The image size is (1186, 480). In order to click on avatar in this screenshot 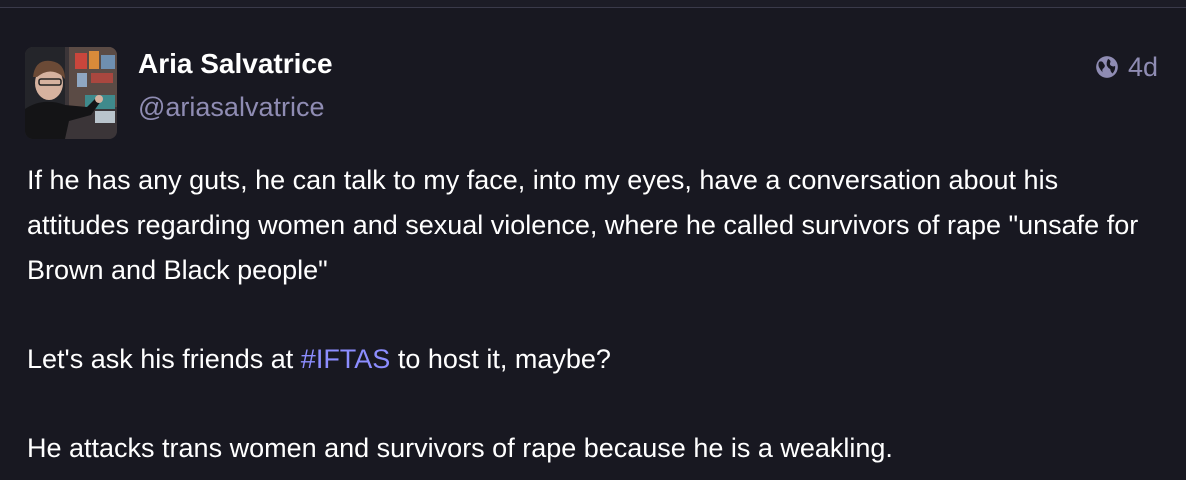, I will do `click(71, 93)`.